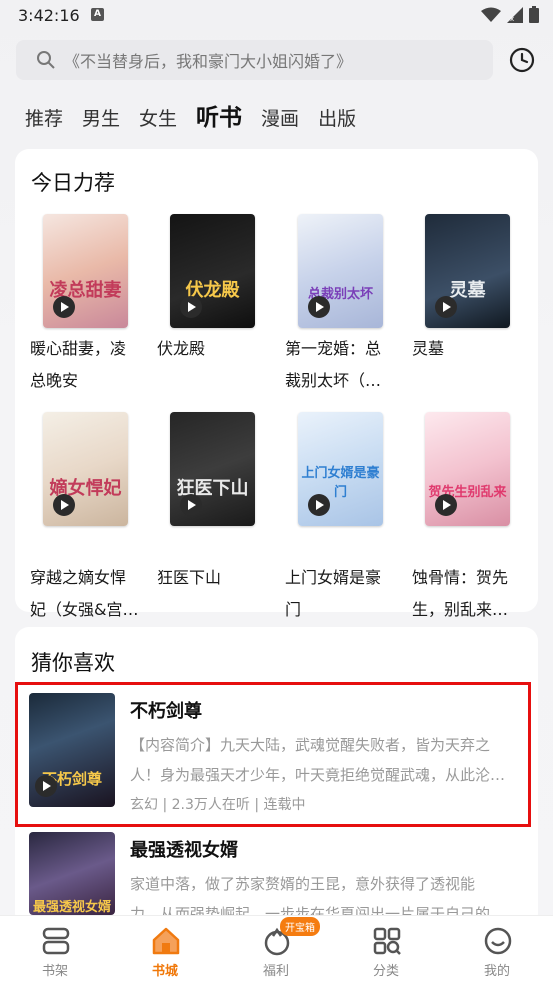  What do you see at coordinates (73, 183) in the screenshot?
I see `recommend-title: 今日力荐` at bounding box center [73, 183].